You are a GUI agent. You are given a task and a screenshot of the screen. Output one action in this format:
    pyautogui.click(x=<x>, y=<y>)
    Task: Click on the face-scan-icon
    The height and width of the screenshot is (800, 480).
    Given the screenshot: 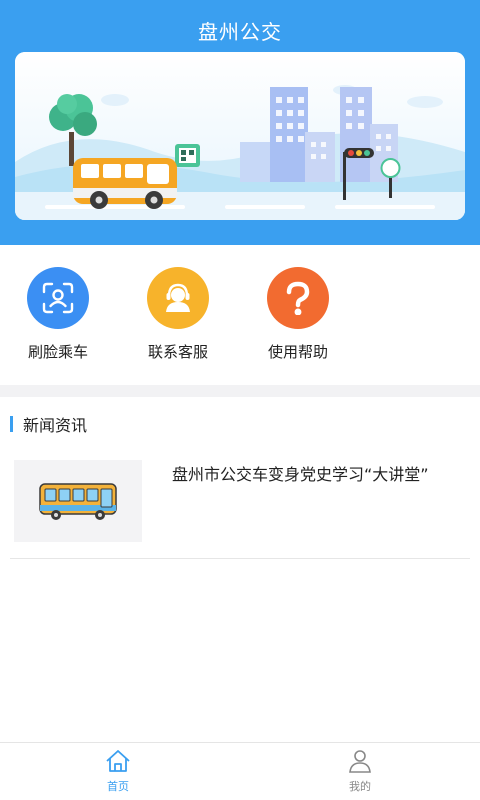 What is the action you would take?
    pyautogui.click(x=58, y=298)
    